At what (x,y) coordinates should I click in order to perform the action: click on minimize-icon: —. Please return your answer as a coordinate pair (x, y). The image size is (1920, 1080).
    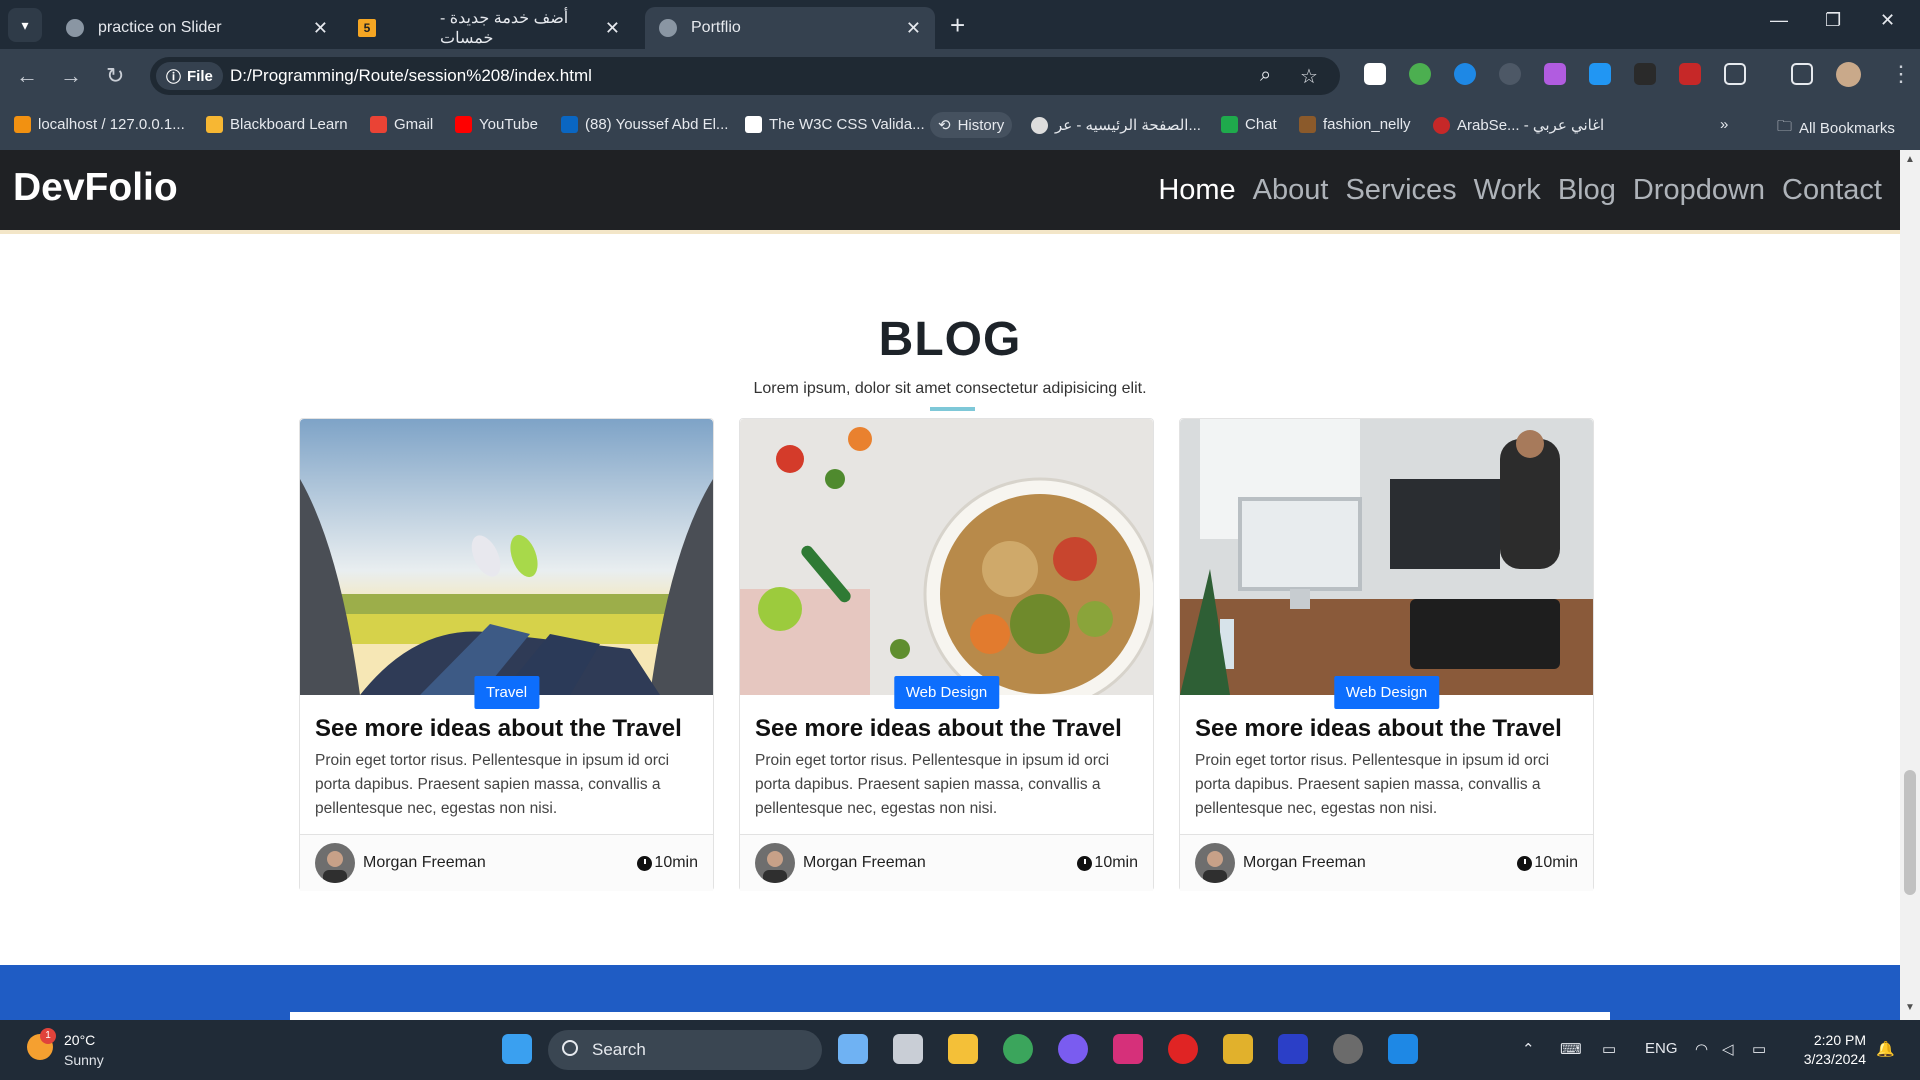
    Looking at the image, I should click on (1779, 20).